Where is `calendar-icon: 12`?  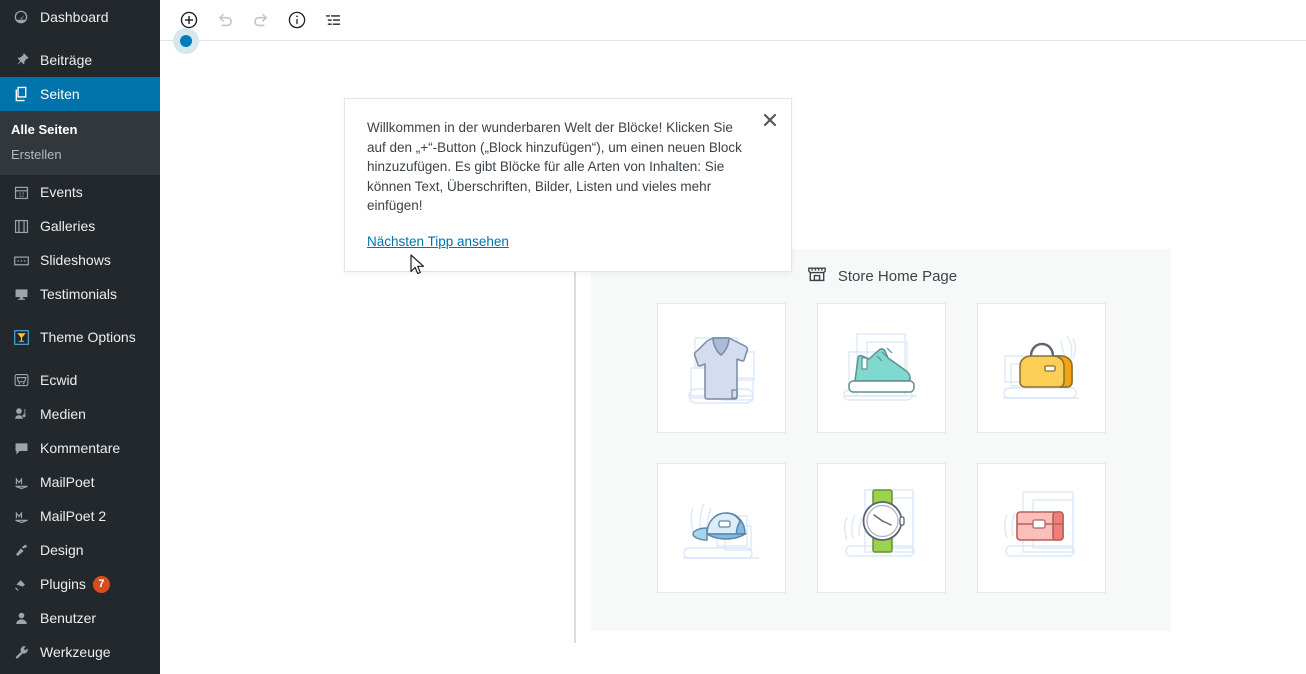 calendar-icon: 12 is located at coordinates (21, 192).